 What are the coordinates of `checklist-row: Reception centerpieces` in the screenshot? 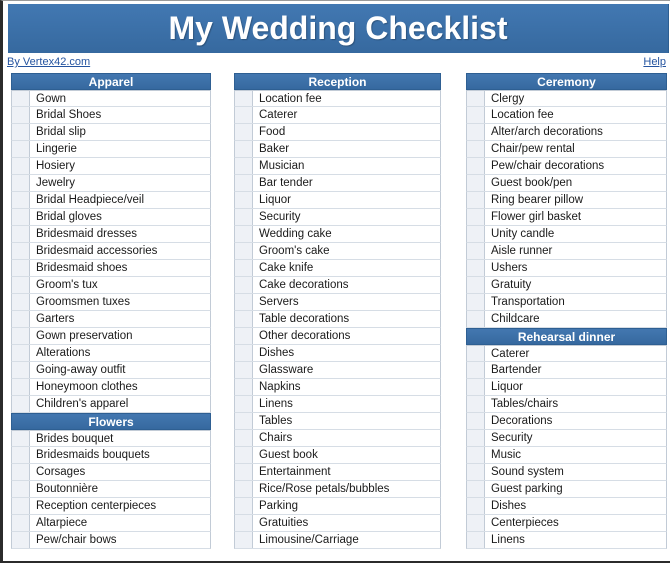 It's located at (111, 506).